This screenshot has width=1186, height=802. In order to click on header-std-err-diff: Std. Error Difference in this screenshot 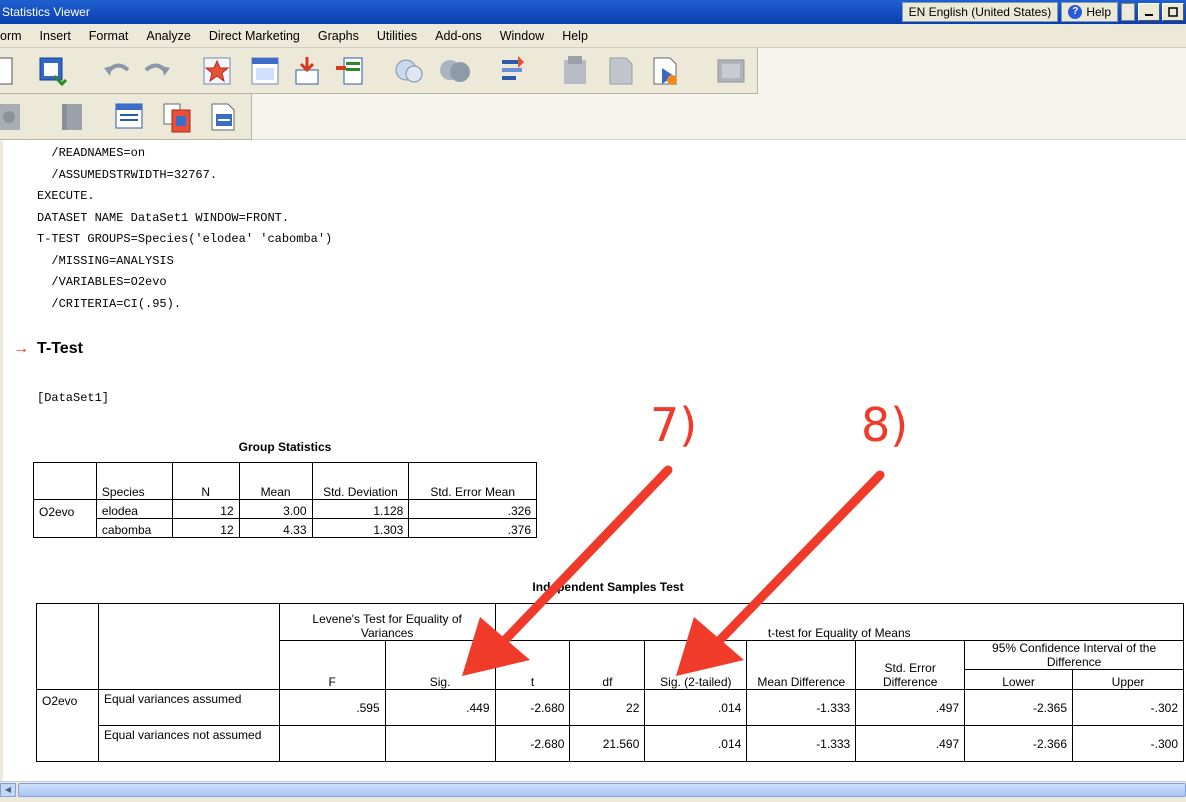, I will do `click(910, 665)`.